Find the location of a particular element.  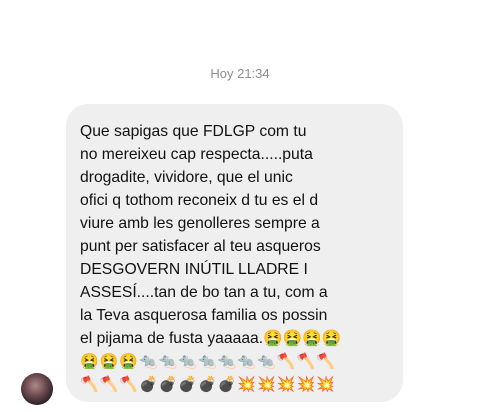

message-line: drogadite, vividore, que el unic is located at coordinates (186, 177).